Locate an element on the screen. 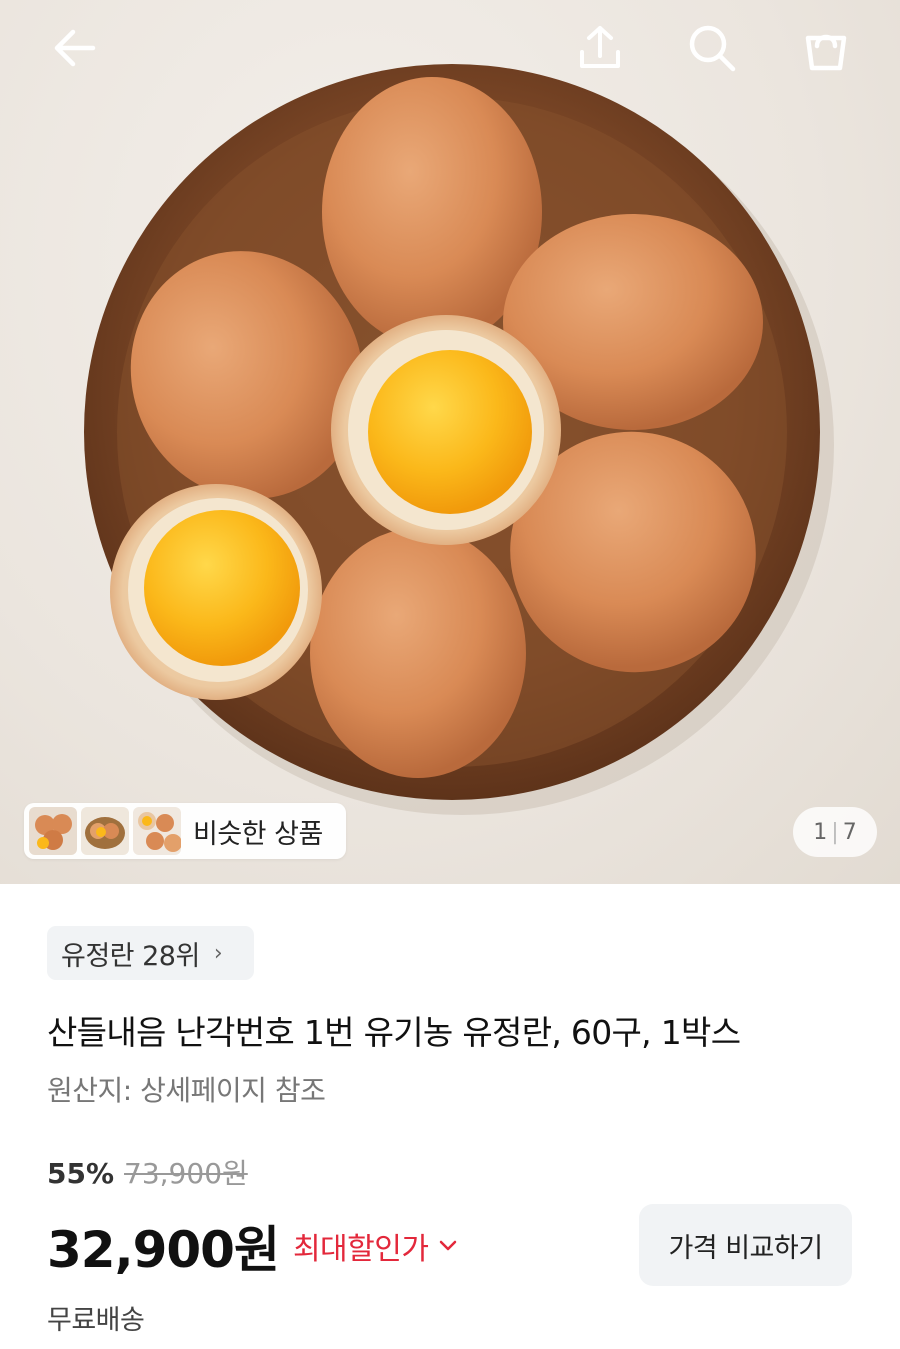  arrow-left-icon is located at coordinates (75, 48).